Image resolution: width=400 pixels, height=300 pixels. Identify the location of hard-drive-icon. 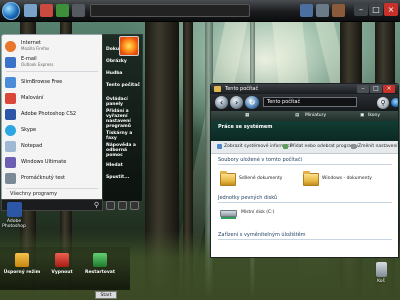
(228, 214).